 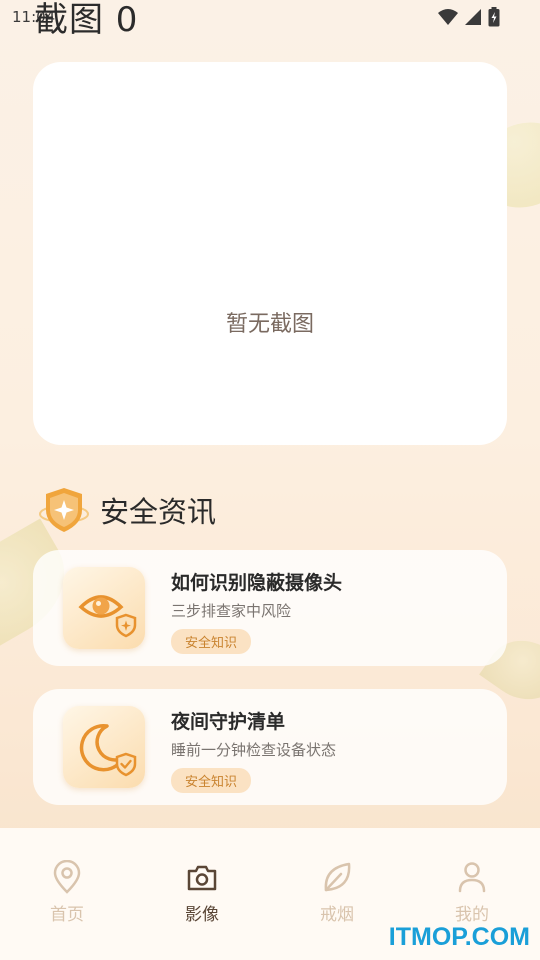 I want to click on tab-label: 我的, so click(x=472, y=915).